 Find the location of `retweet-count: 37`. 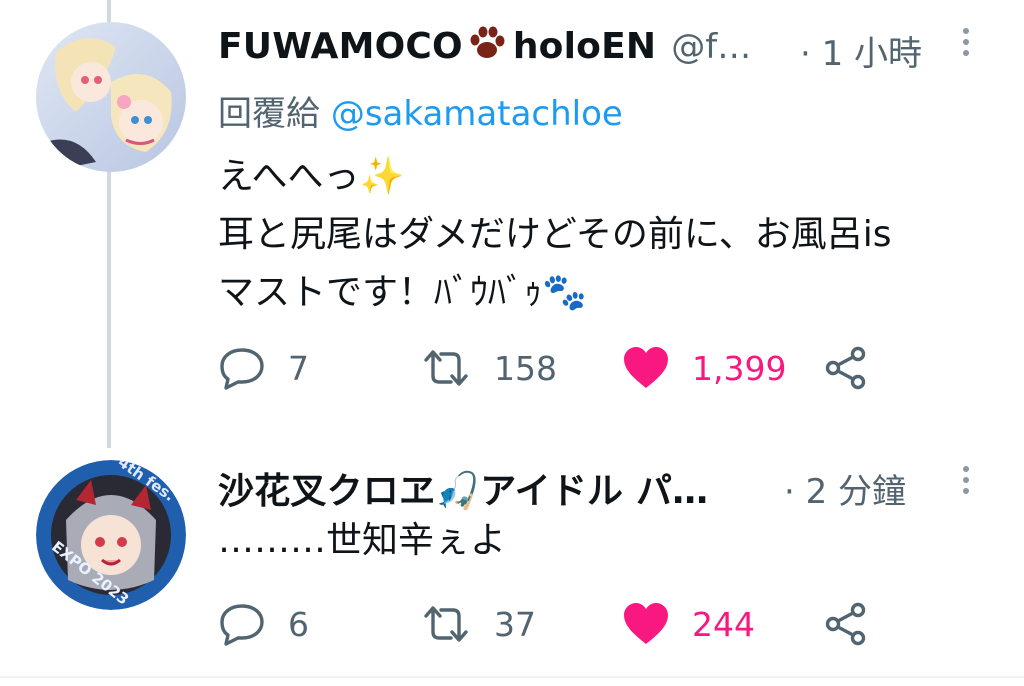

retweet-count: 37 is located at coordinates (515, 624).